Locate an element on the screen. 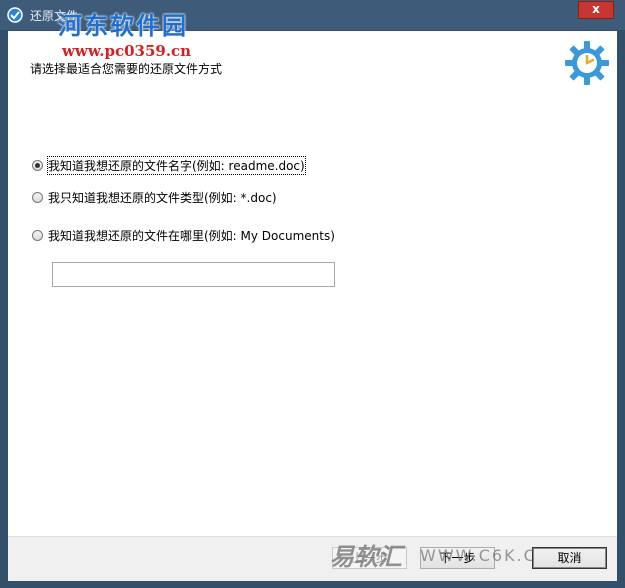  app-icon is located at coordinates (15, 15).